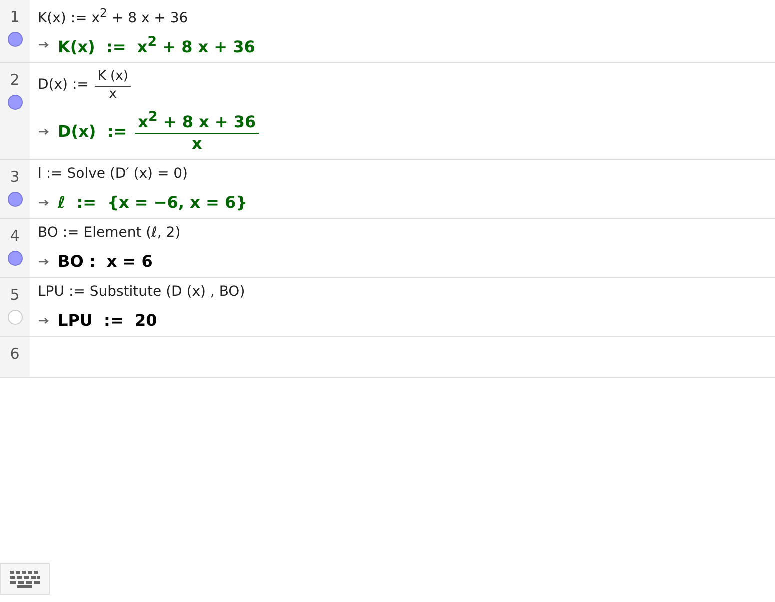 The image size is (775, 602). I want to click on input-expression: K(x) := x$^{2}$ + 8 x + 36, so click(113, 16).